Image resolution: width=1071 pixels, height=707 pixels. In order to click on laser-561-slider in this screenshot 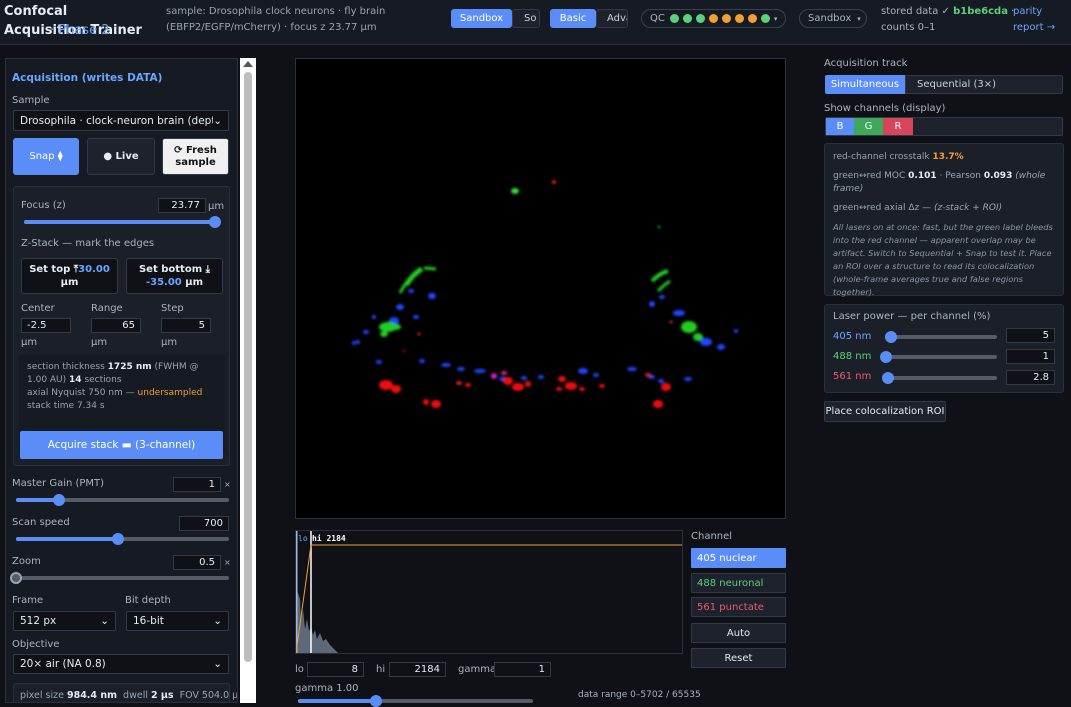, I will do `click(939, 378)`.